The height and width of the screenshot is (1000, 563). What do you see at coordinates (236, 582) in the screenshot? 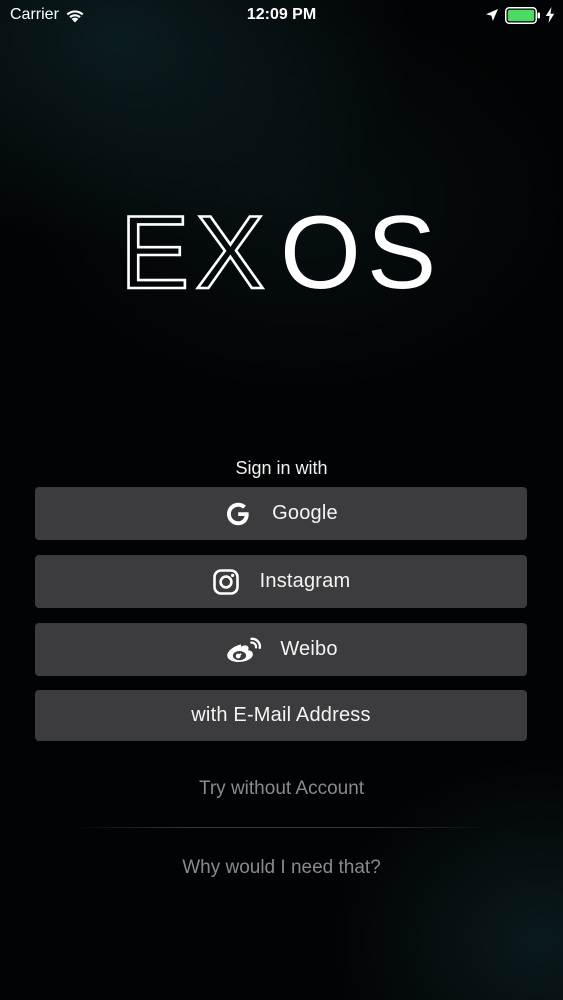
I see `instagram-icon` at bounding box center [236, 582].